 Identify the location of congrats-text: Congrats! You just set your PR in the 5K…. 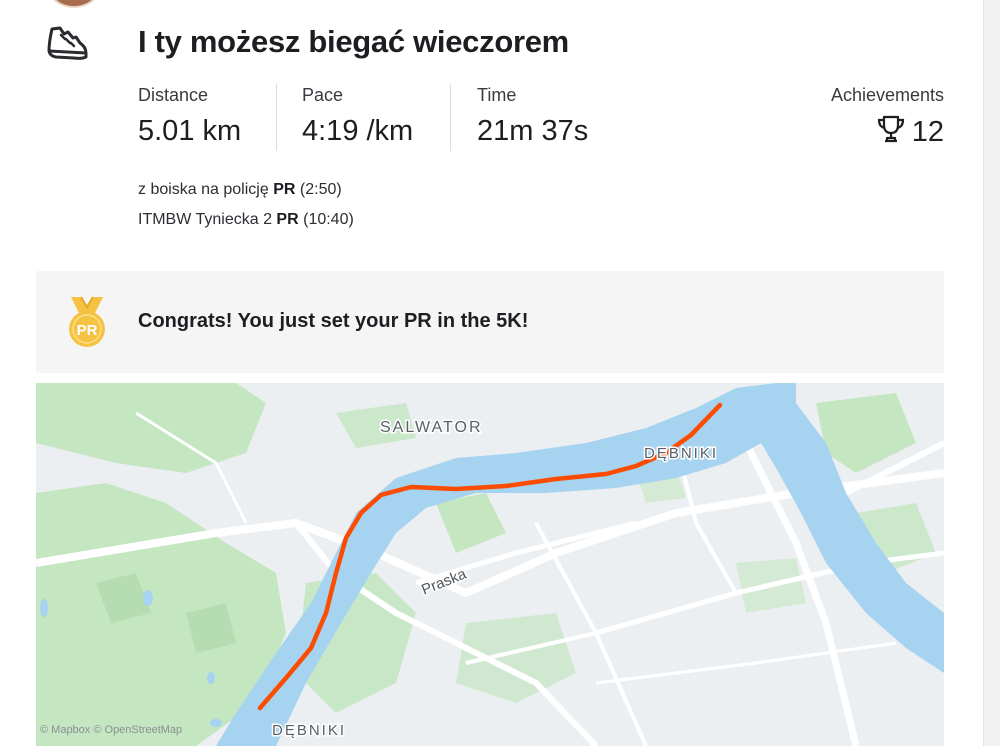
(333, 321).